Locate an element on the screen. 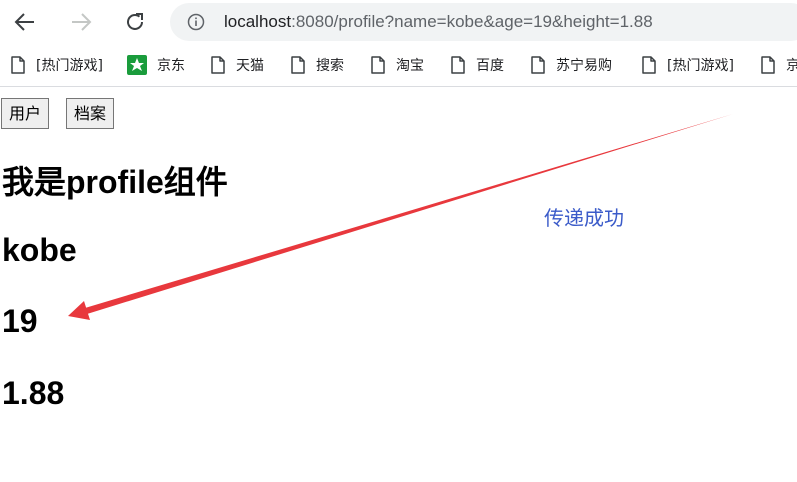  bookmark-suning: 苏宁易购 is located at coordinates (571, 65).